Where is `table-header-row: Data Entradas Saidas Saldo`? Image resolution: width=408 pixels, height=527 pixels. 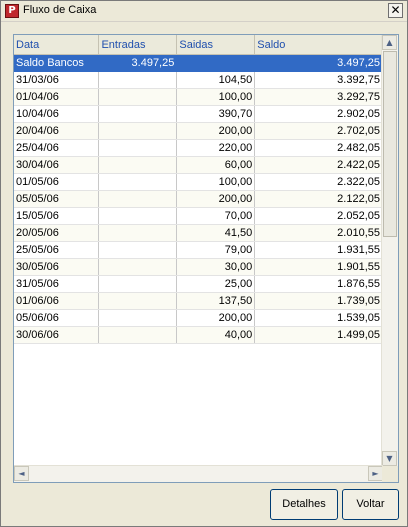
table-header-row: Data Entradas Saidas Saldo is located at coordinates (198, 45).